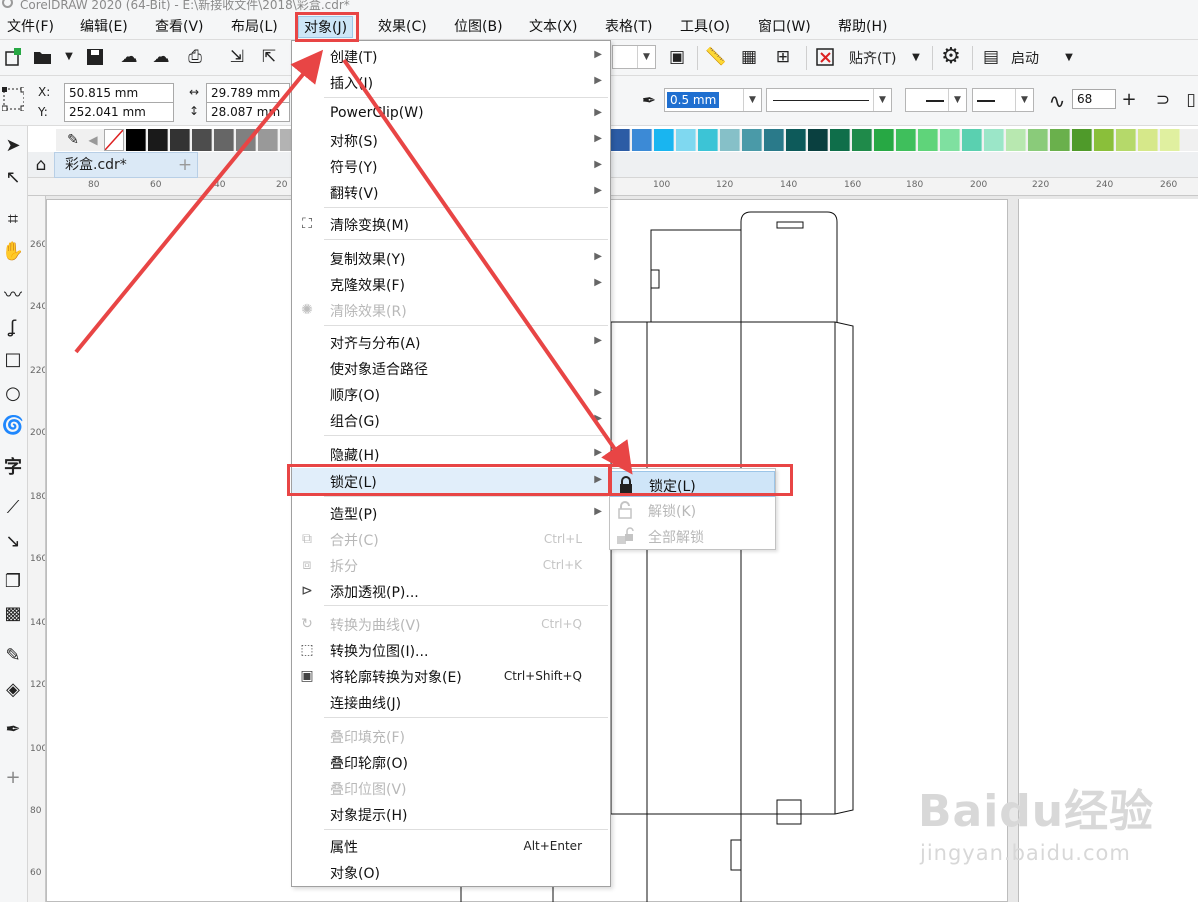  What do you see at coordinates (13, 296) in the screenshot?
I see `freehand-tool-icon: 〰` at bounding box center [13, 296].